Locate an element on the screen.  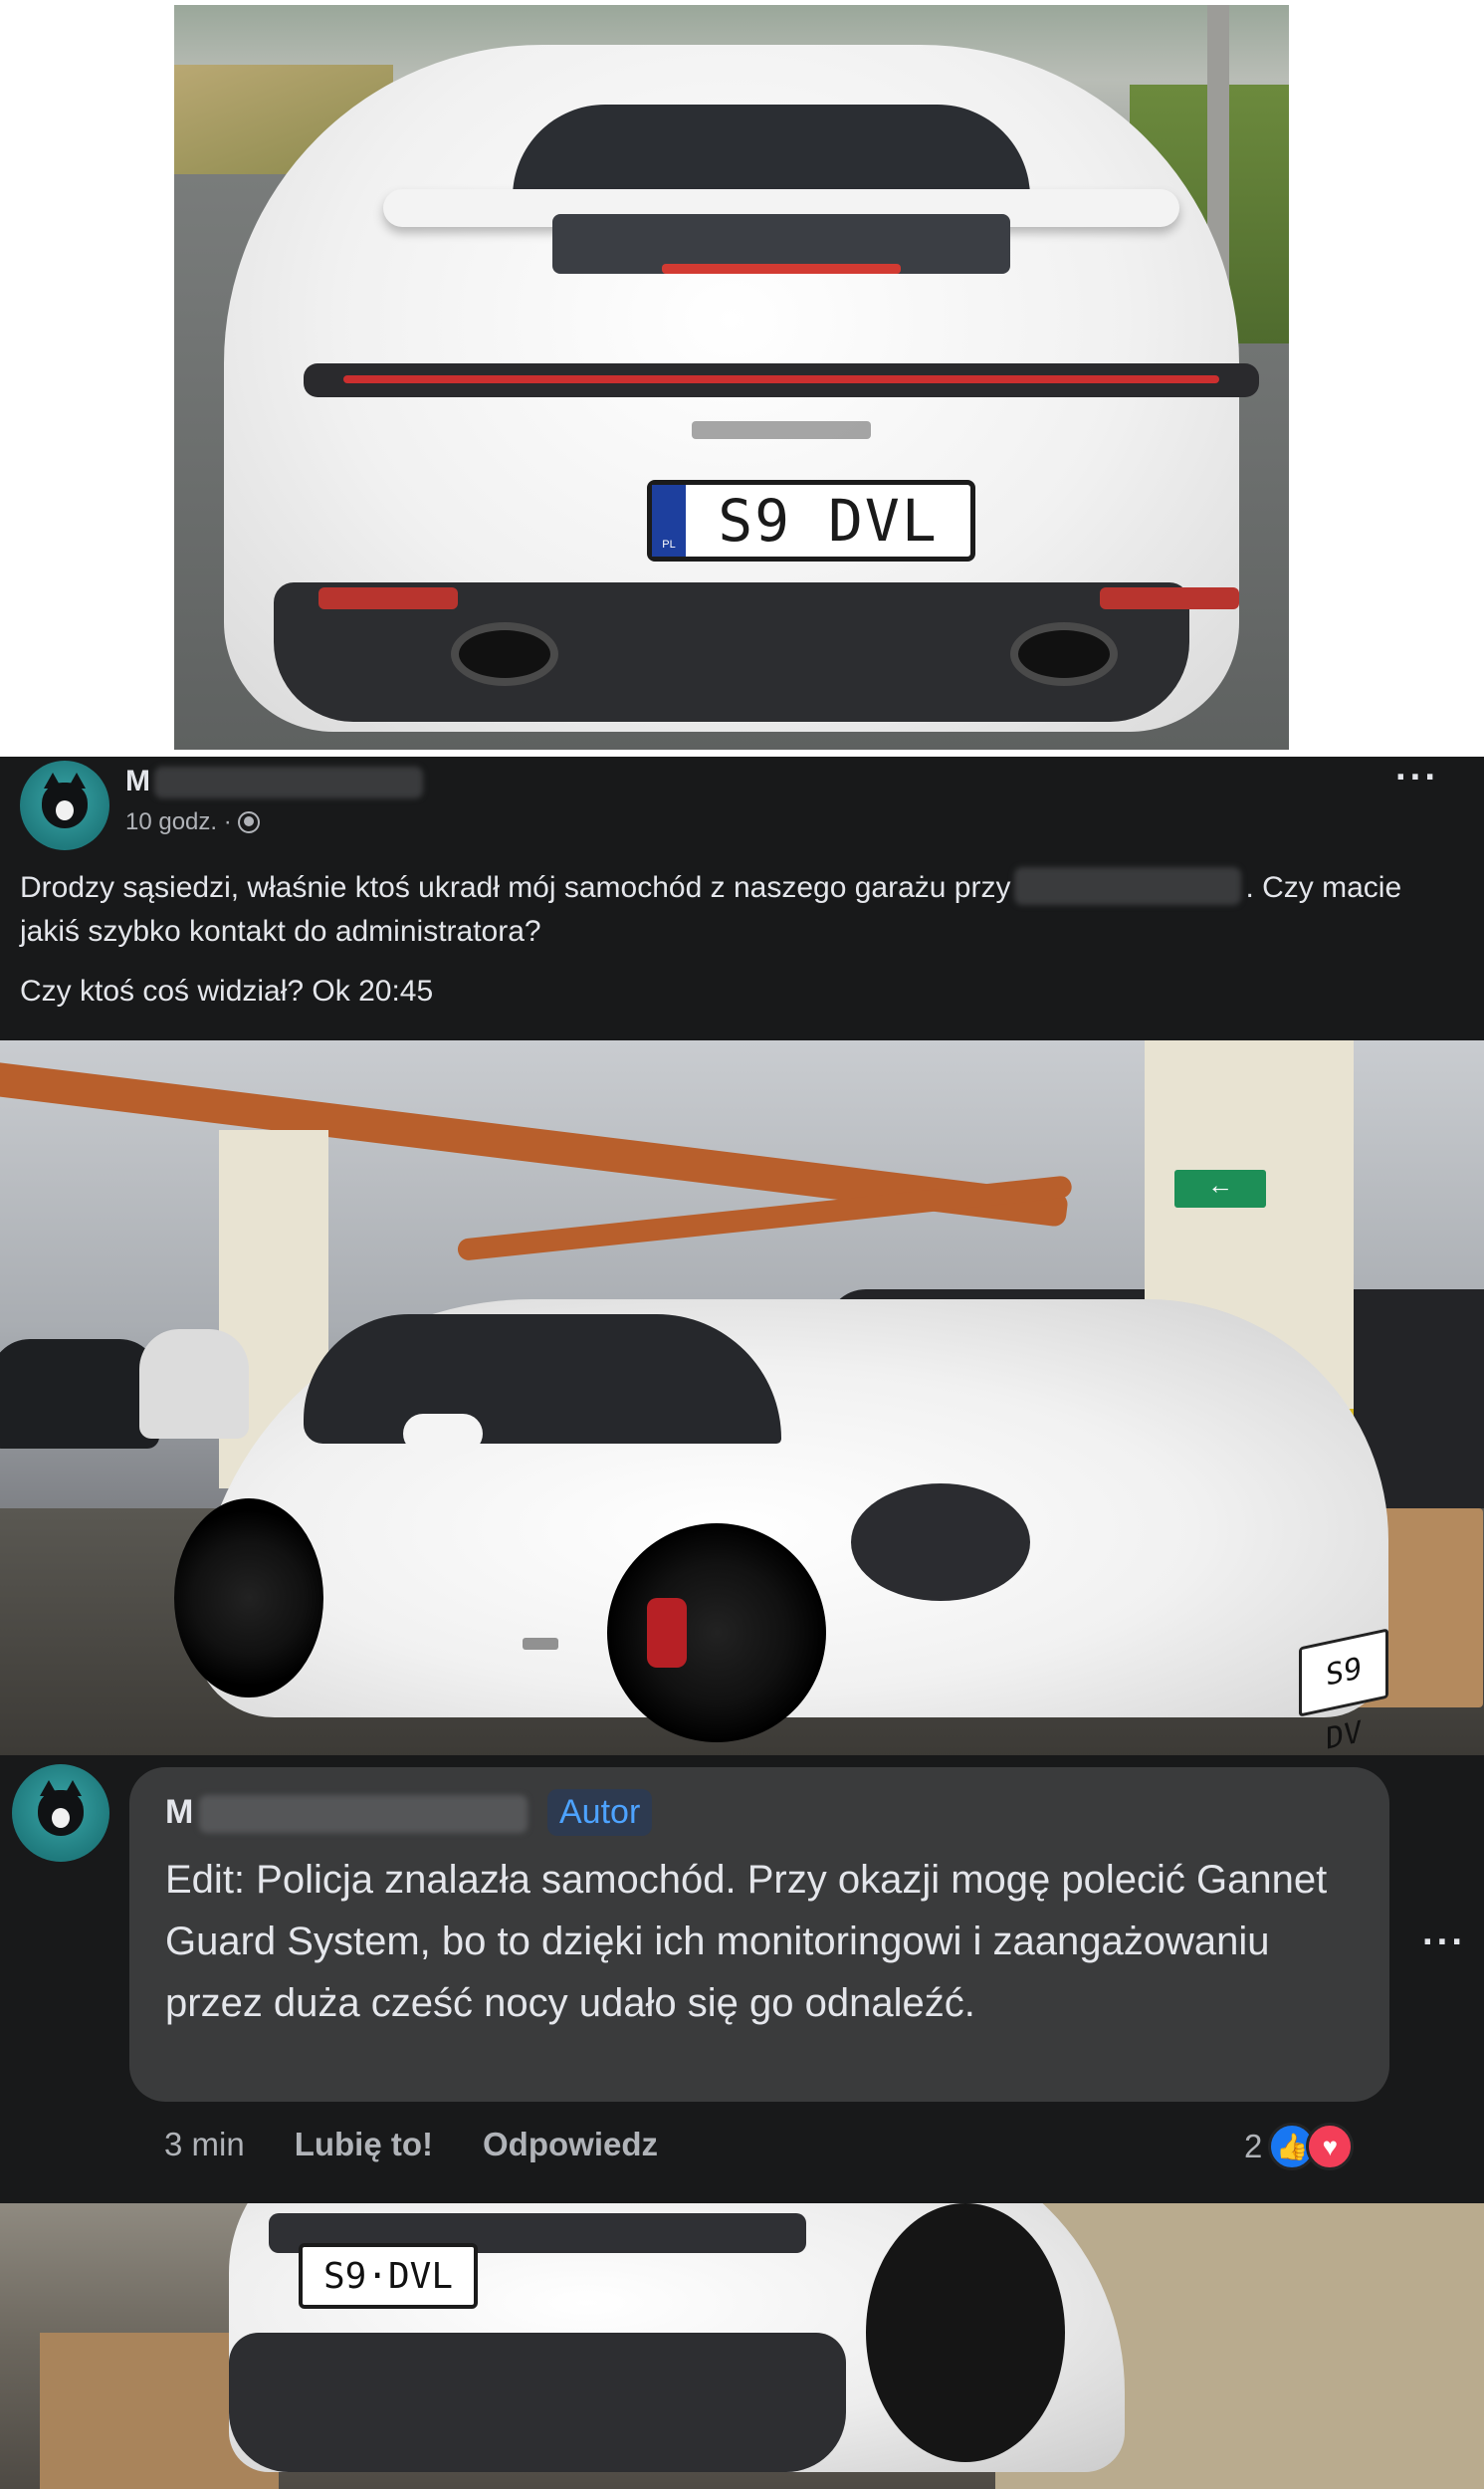
reaction-count: 2 is located at coordinates (1253, 2146).